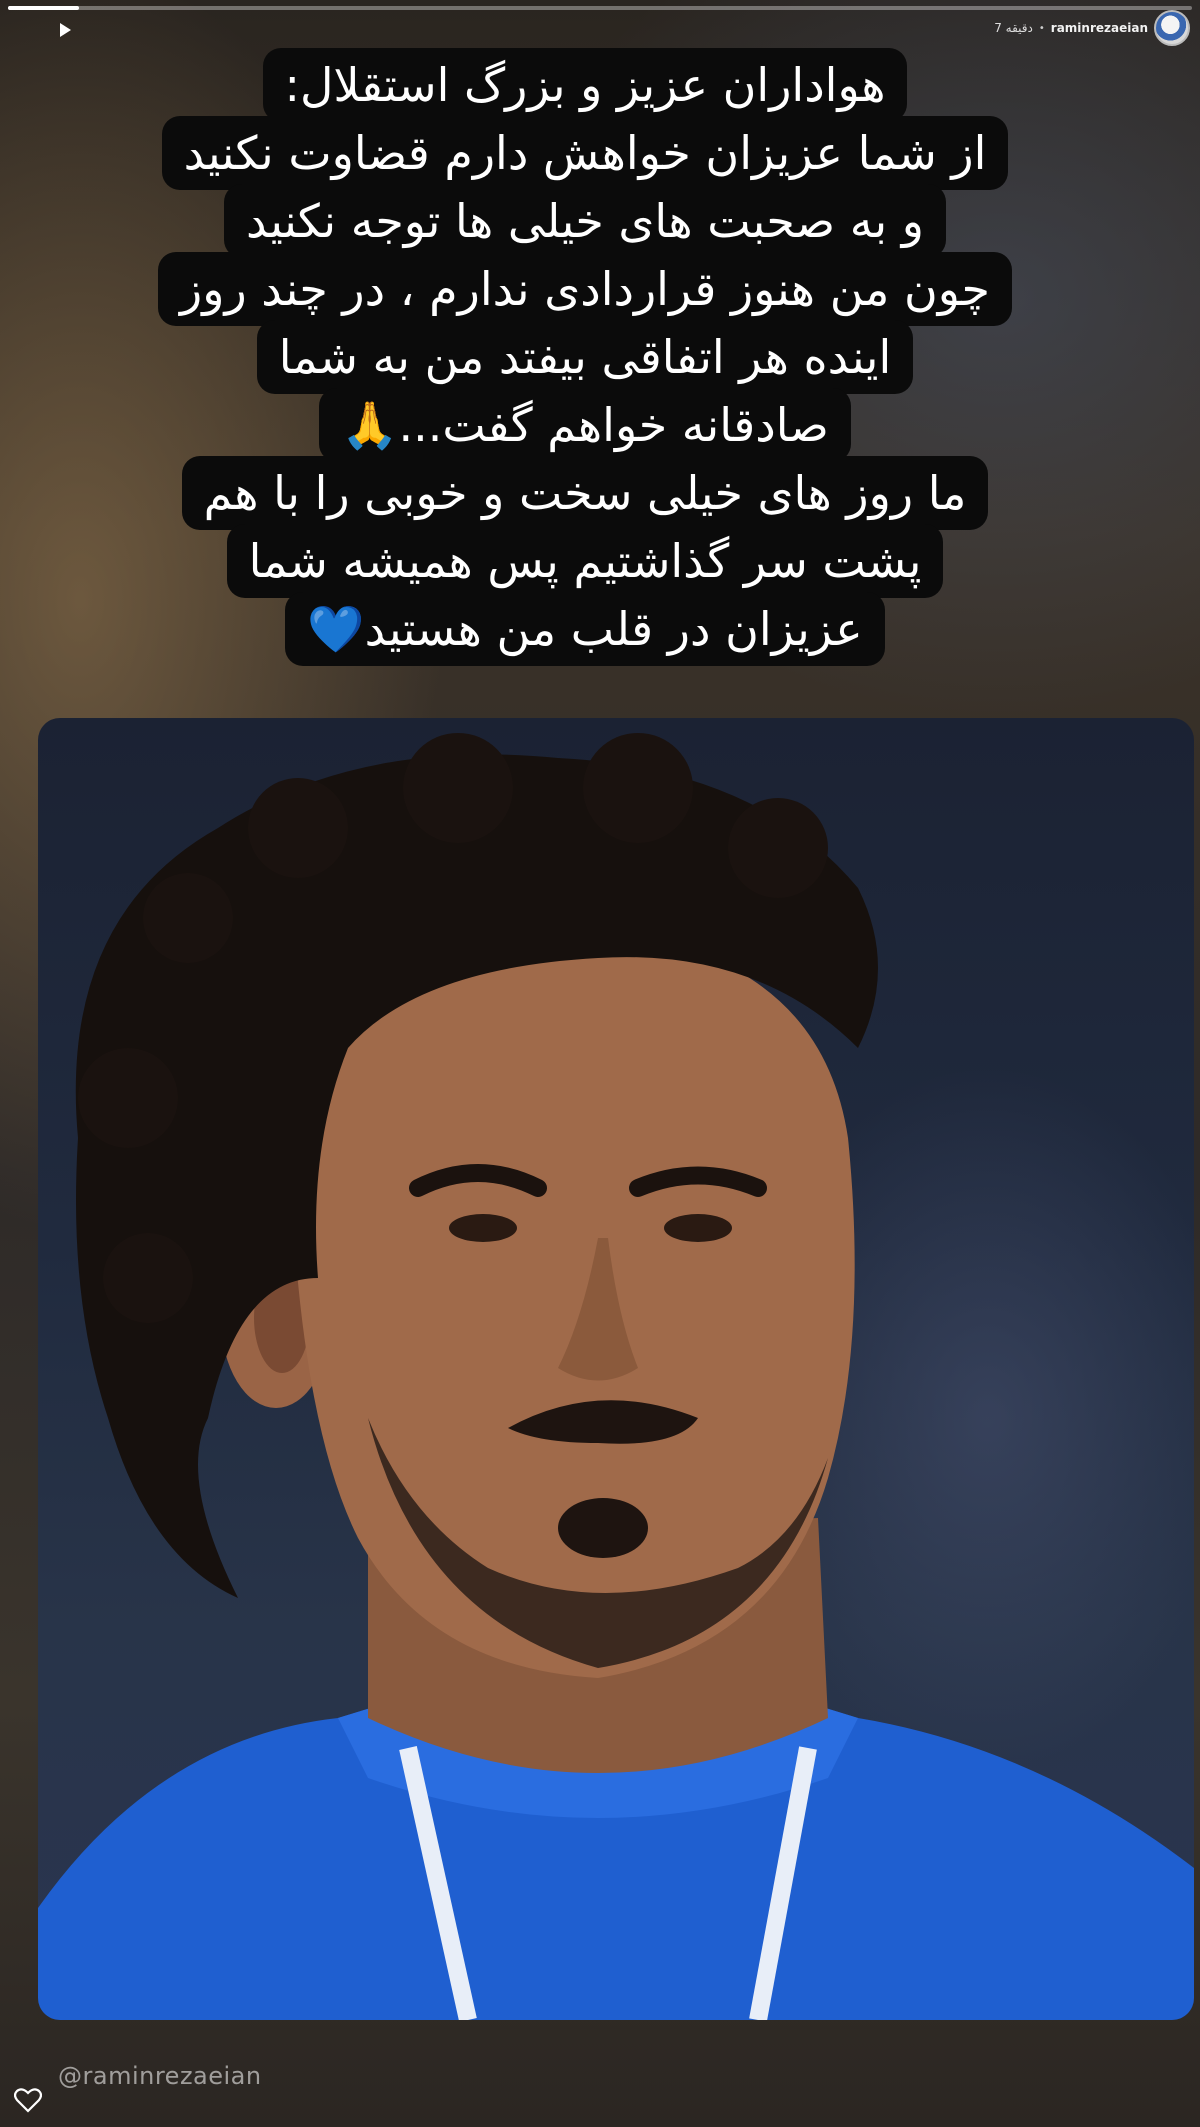 Image resolution: width=1200 pixels, height=2127 pixels. I want to click on mention-tag: @raminrezaeian, so click(160, 2076).